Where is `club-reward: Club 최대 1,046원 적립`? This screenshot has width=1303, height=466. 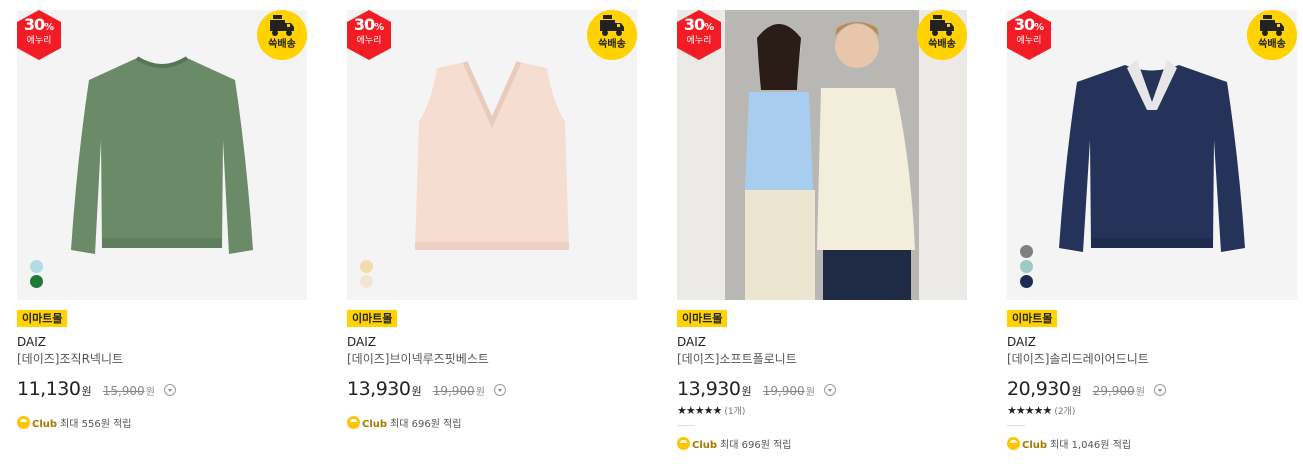 club-reward: Club 최대 1,046원 적립 is located at coordinates (1069, 444).